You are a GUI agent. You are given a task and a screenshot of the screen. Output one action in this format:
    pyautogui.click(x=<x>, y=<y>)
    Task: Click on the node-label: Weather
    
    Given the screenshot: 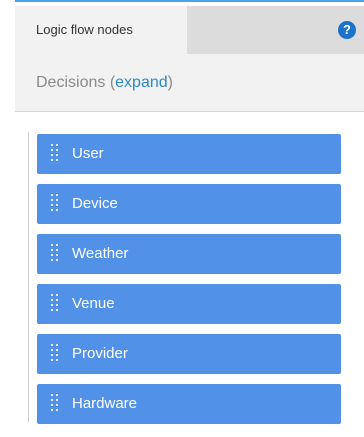 What is the action you would take?
    pyautogui.click(x=100, y=253)
    